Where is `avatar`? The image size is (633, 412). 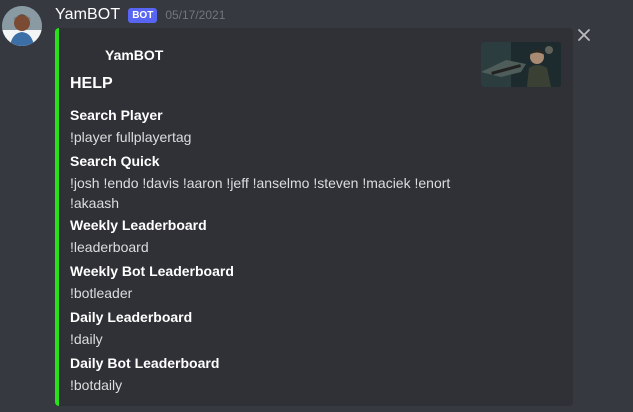 avatar is located at coordinates (22, 26).